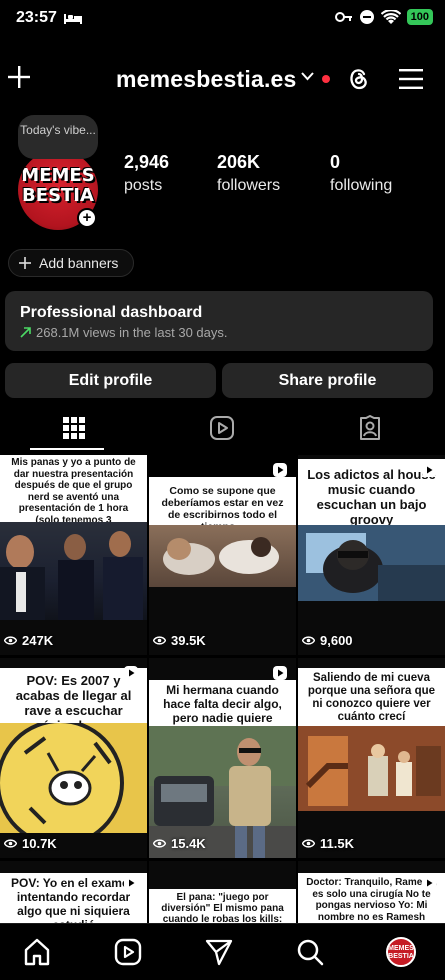  What do you see at coordinates (39, 843) in the screenshot?
I see `view-count-value: 10.7K` at bounding box center [39, 843].